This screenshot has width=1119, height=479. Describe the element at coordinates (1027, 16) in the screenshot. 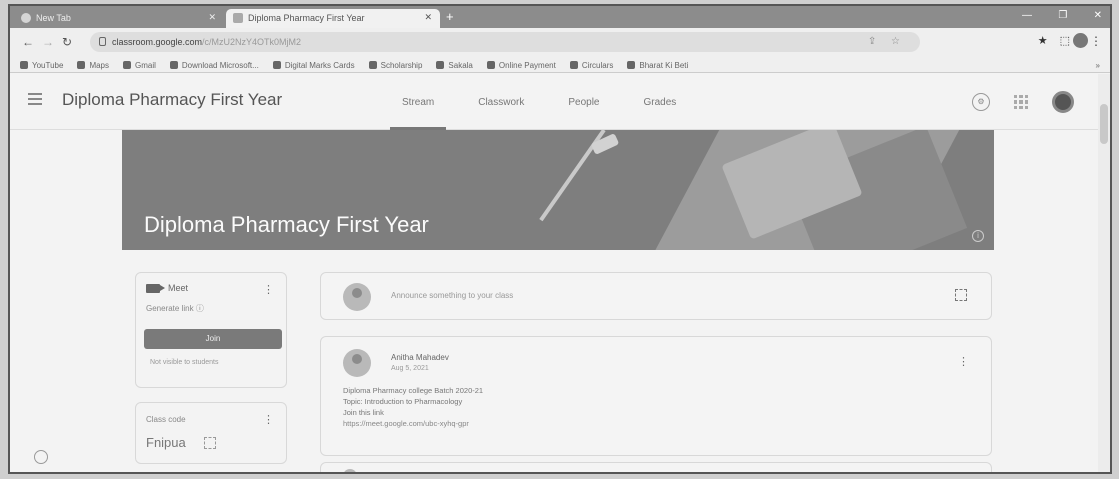

I see `minimize-icon: —` at that location.